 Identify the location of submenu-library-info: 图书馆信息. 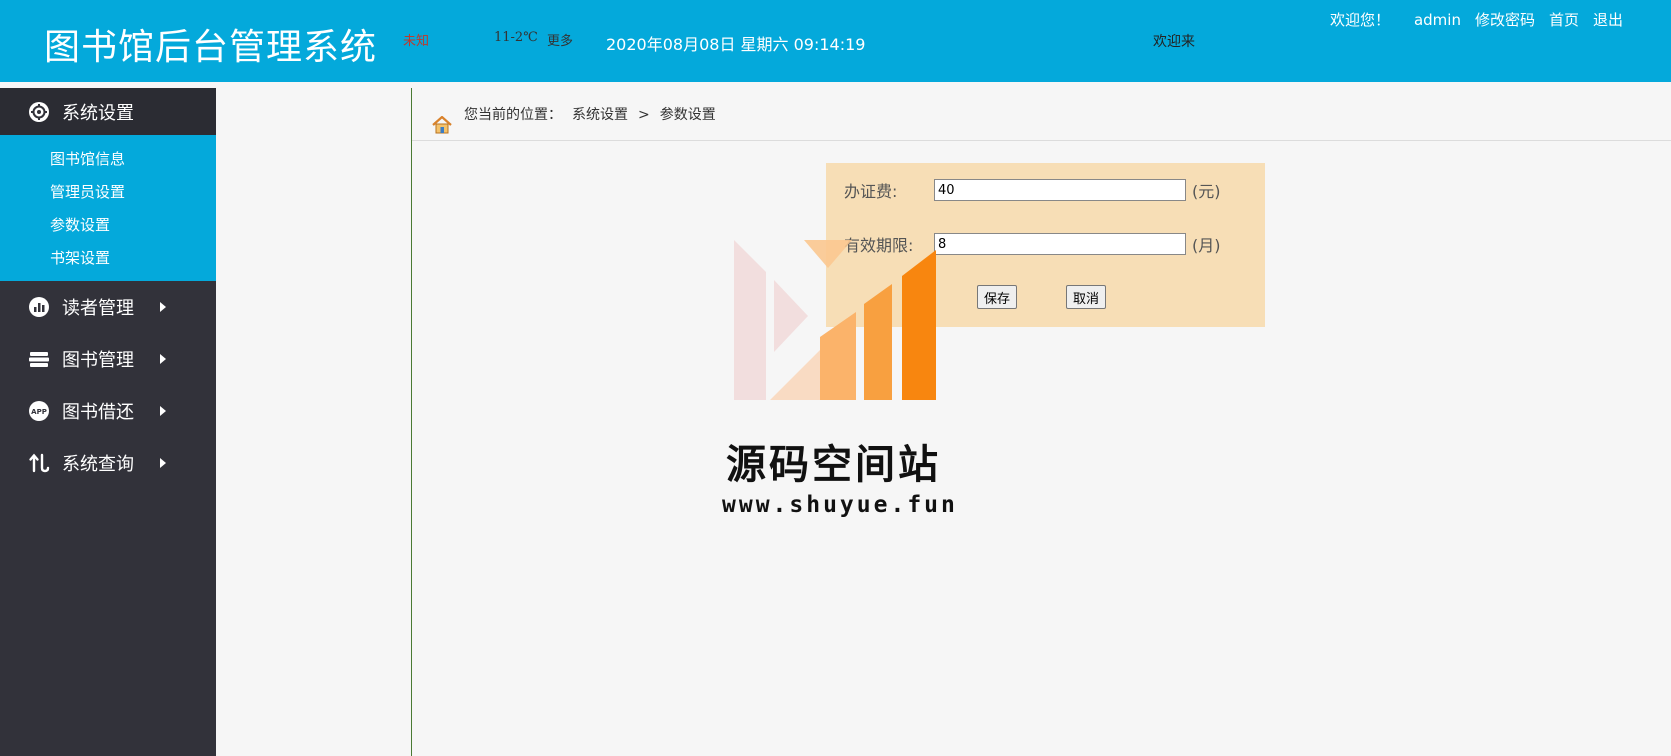
(108, 159).